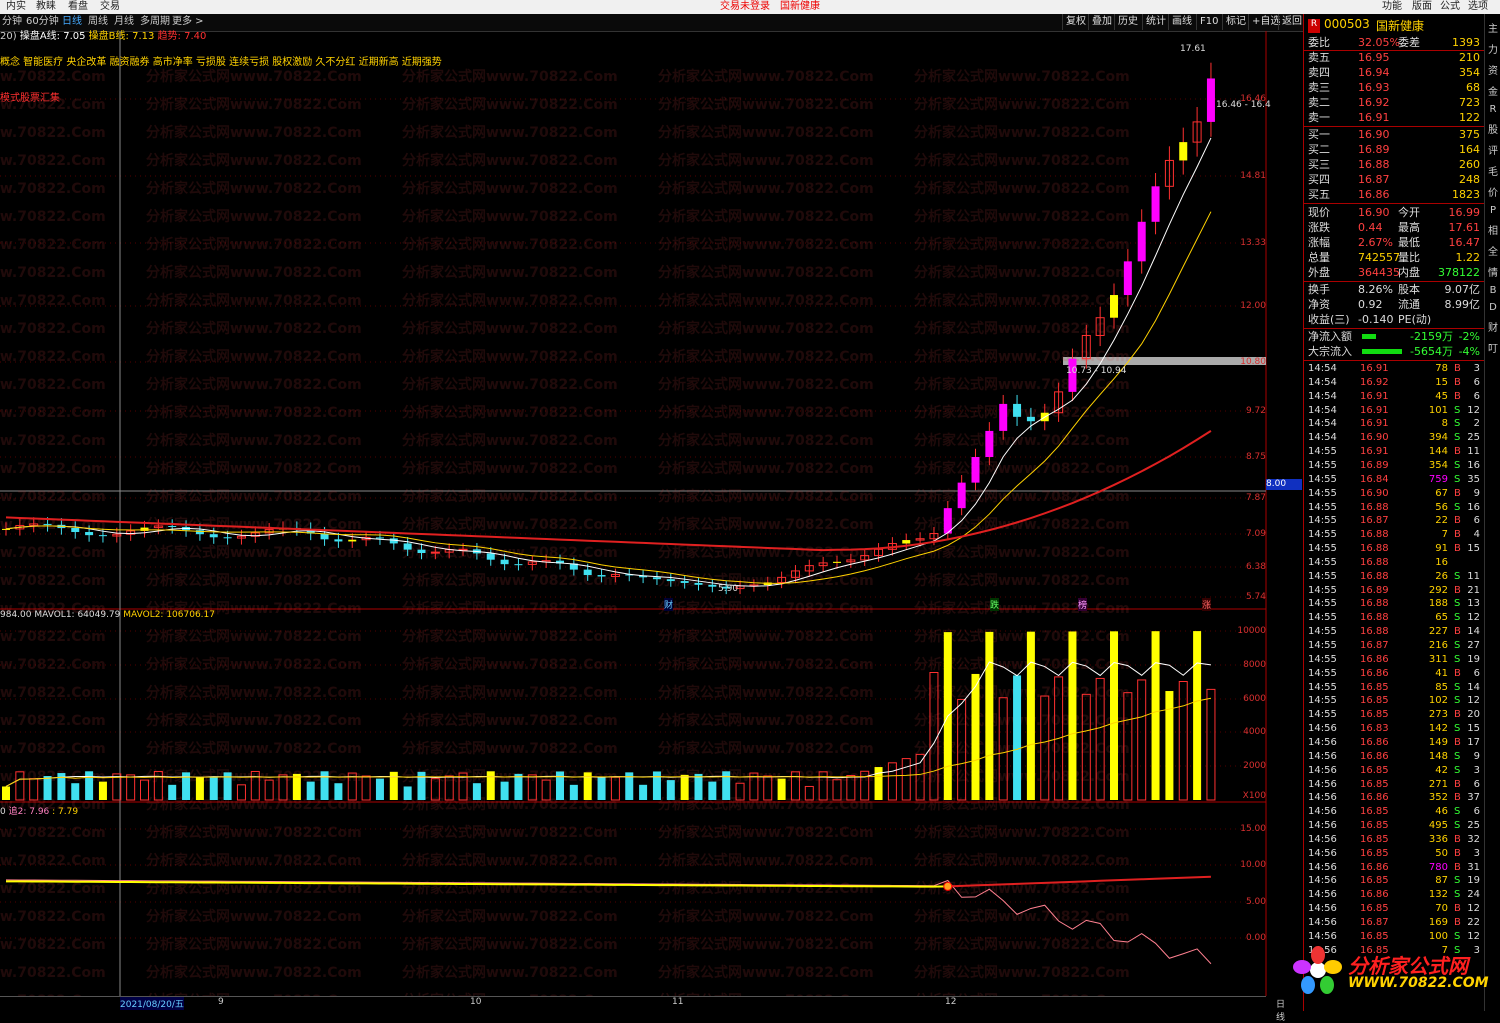 The image size is (1500, 1023). I want to click on btn-history: 历史, so click(1127, 22).